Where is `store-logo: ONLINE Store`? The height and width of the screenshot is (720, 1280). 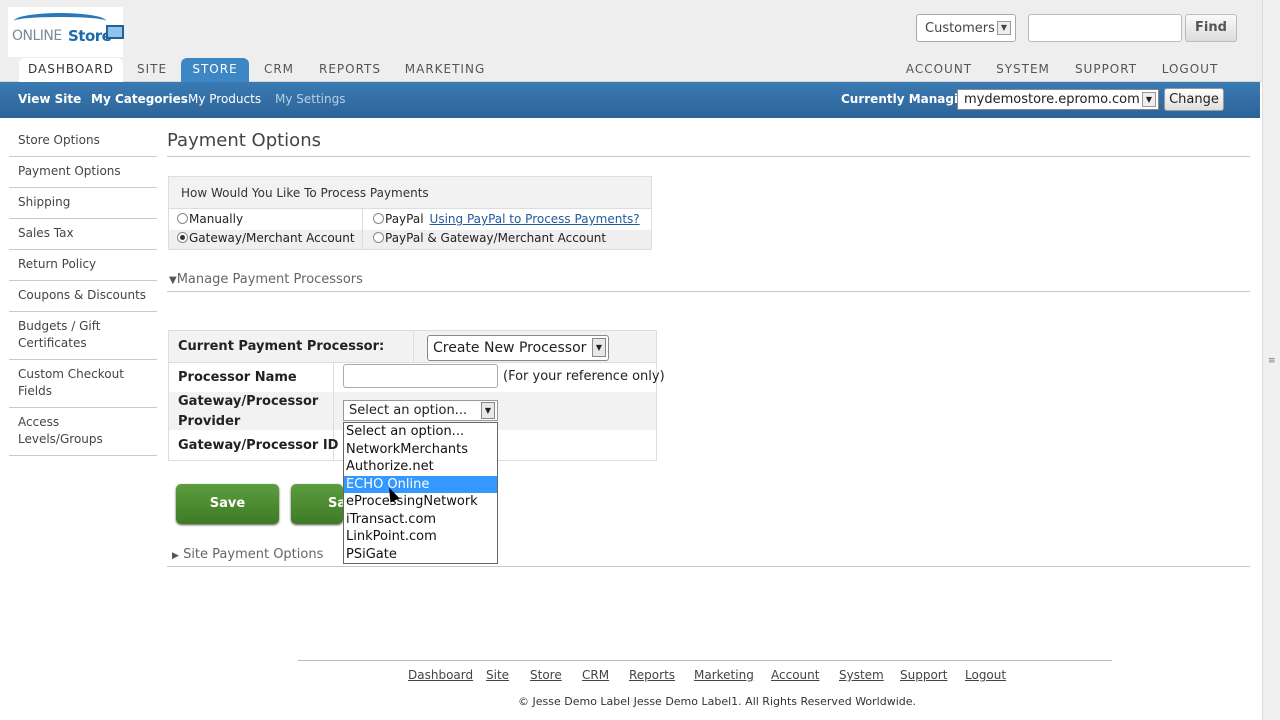 store-logo: ONLINE Store is located at coordinates (66, 32).